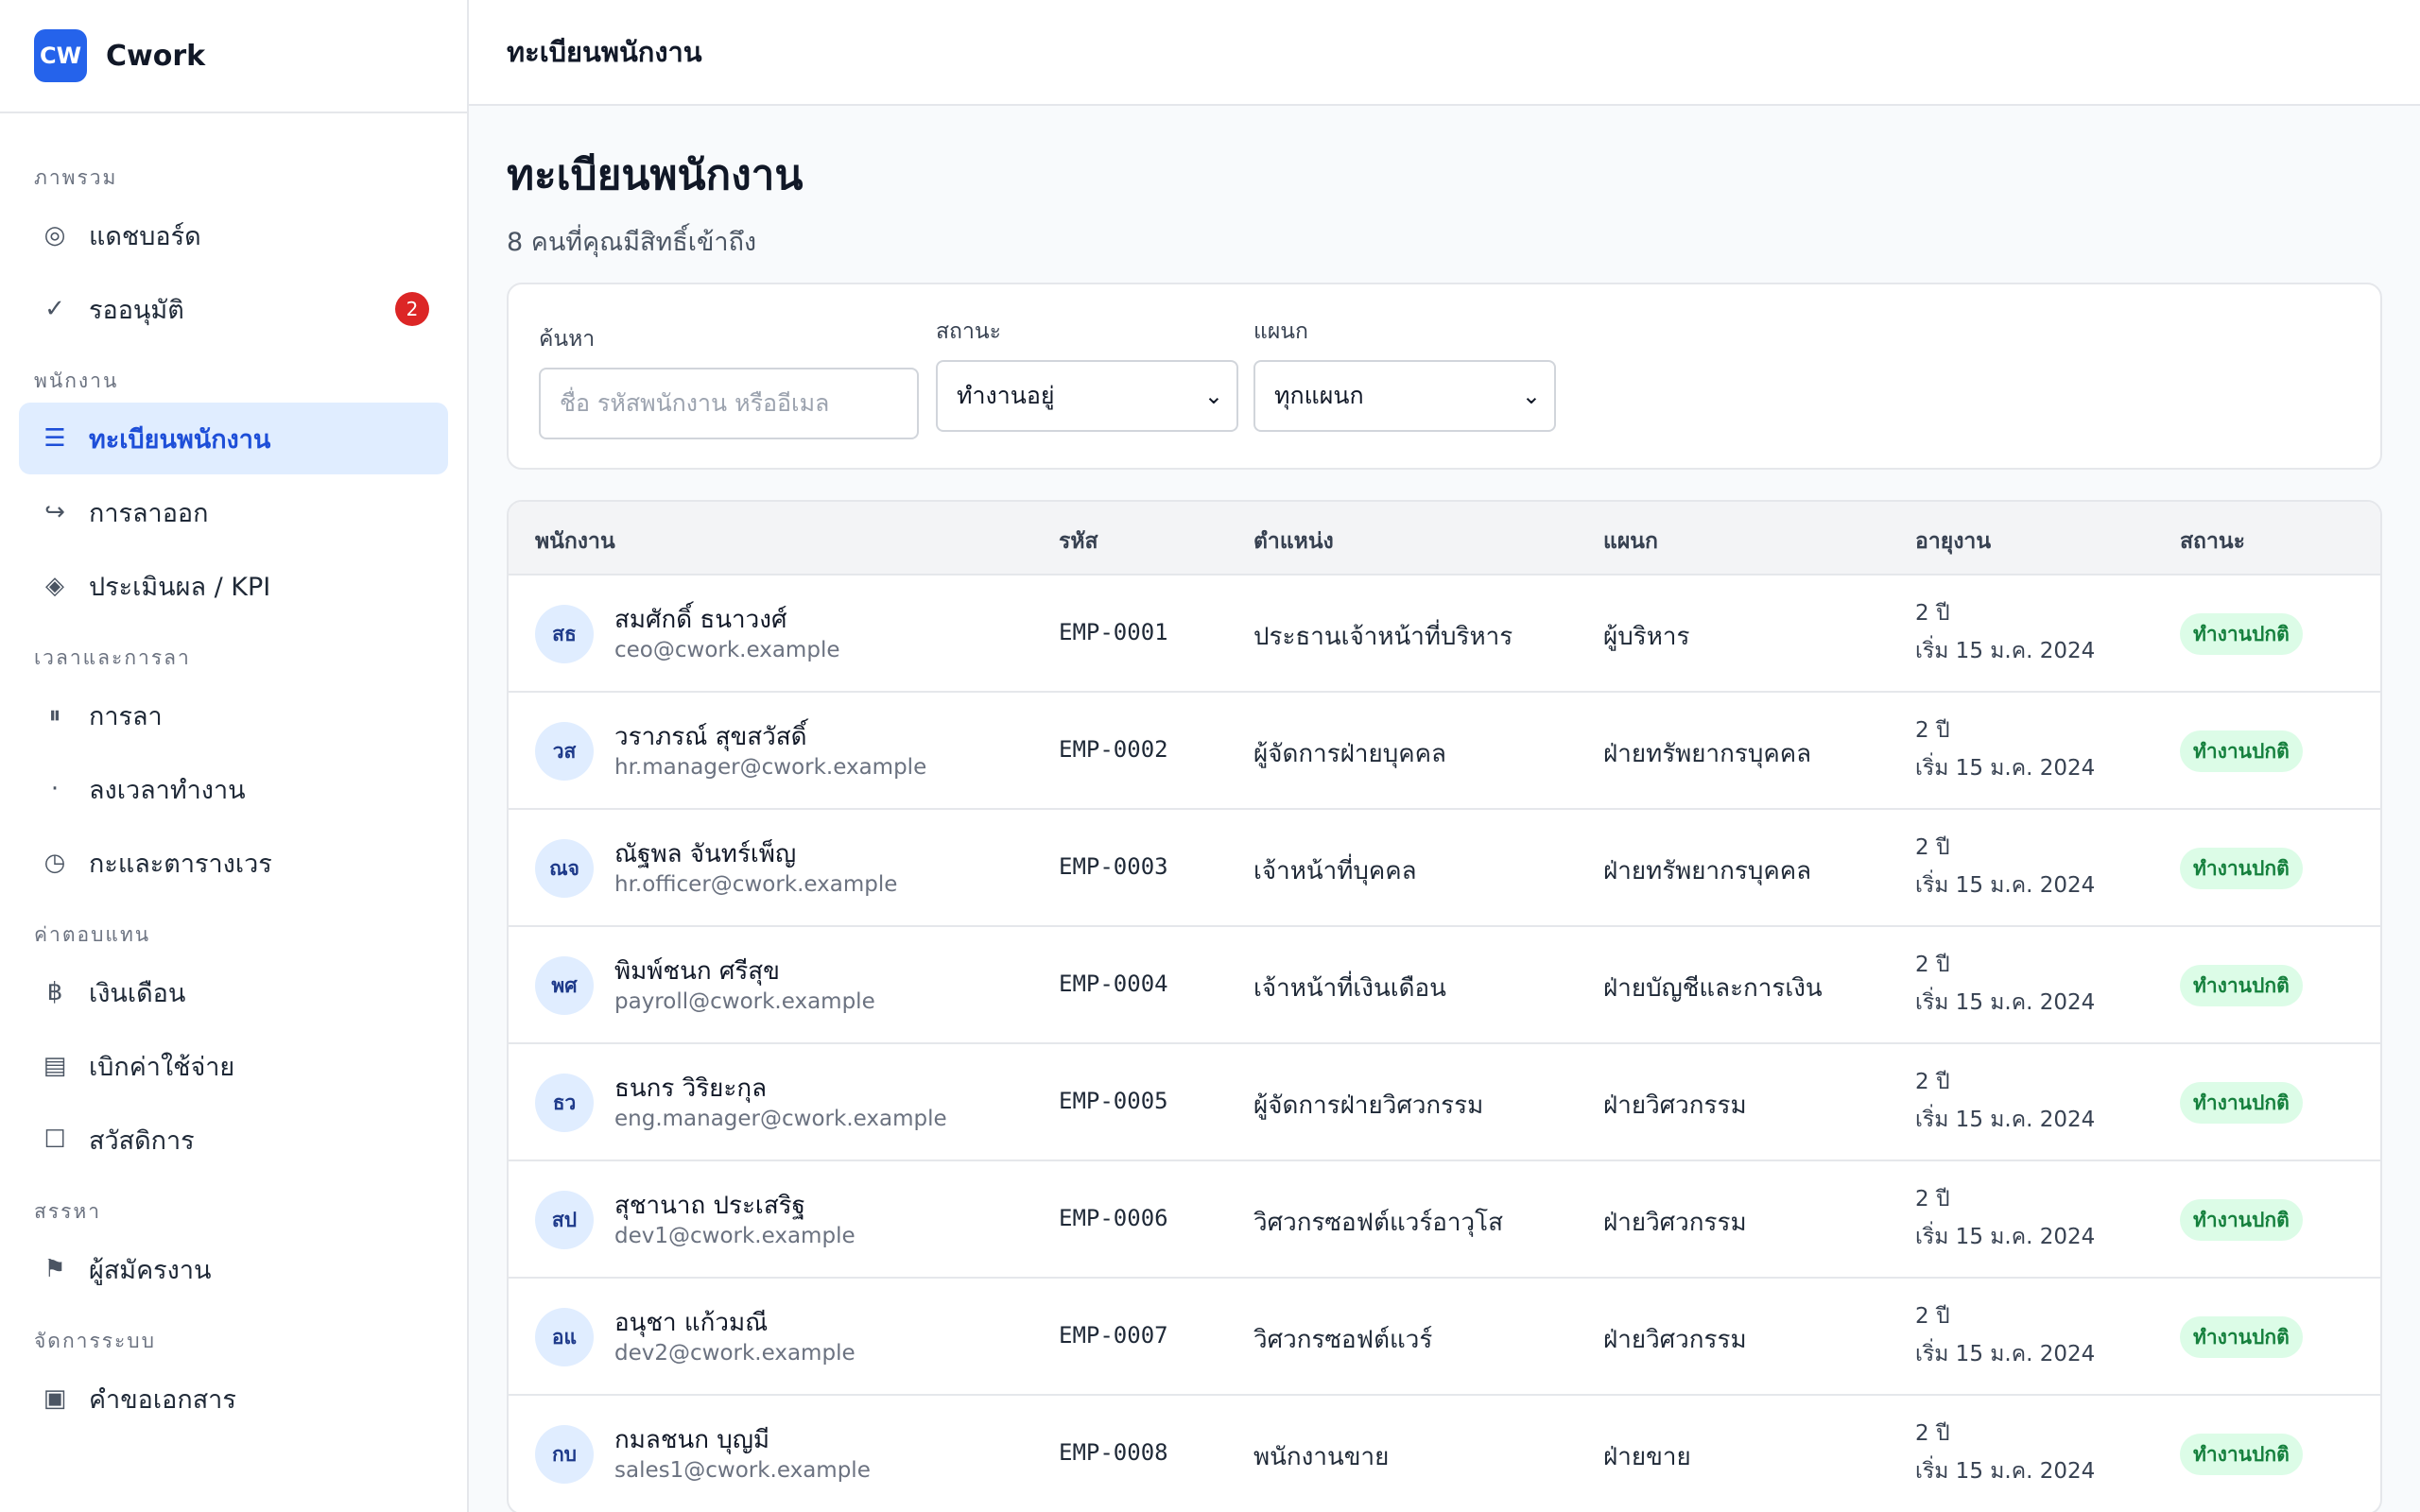  Describe the element at coordinates (234, 235) in the screenshot. I see `sidebar-item-dashboard: ◎ แดชบอร์ด` at that location.